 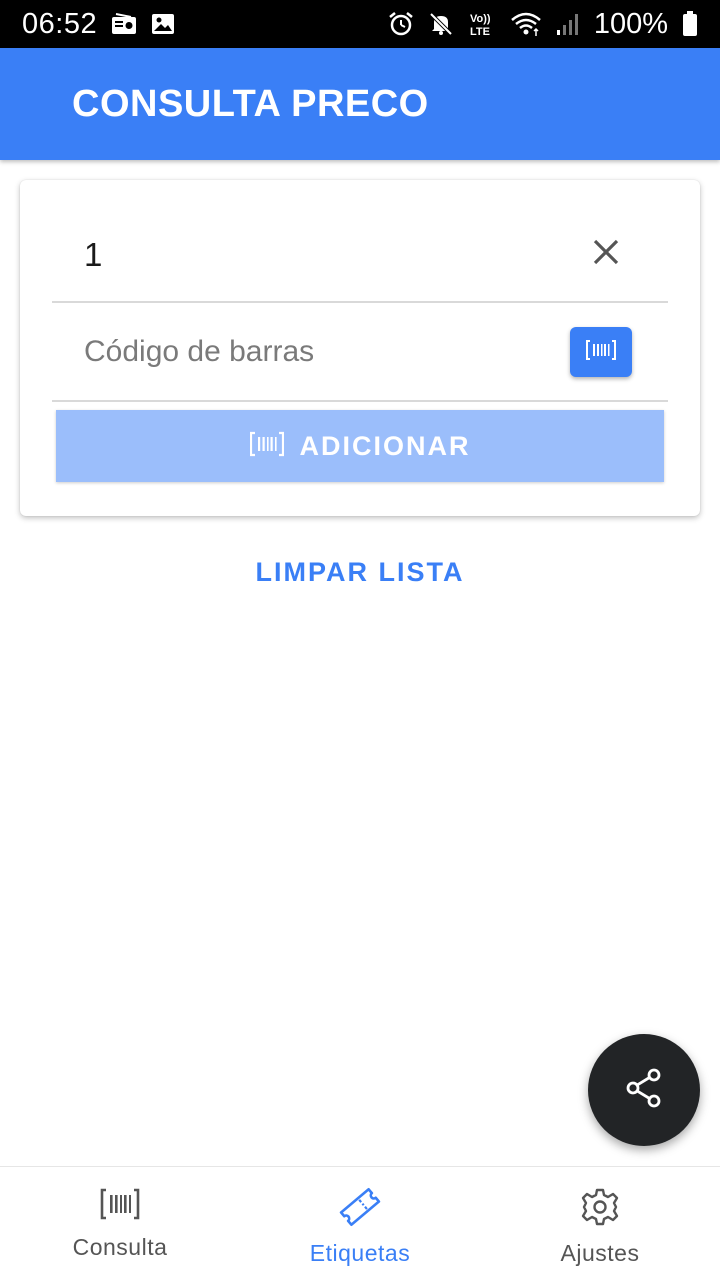 I want to click on nav-label-etiquetas: Etiquetas, so click(x=360, y=1253).